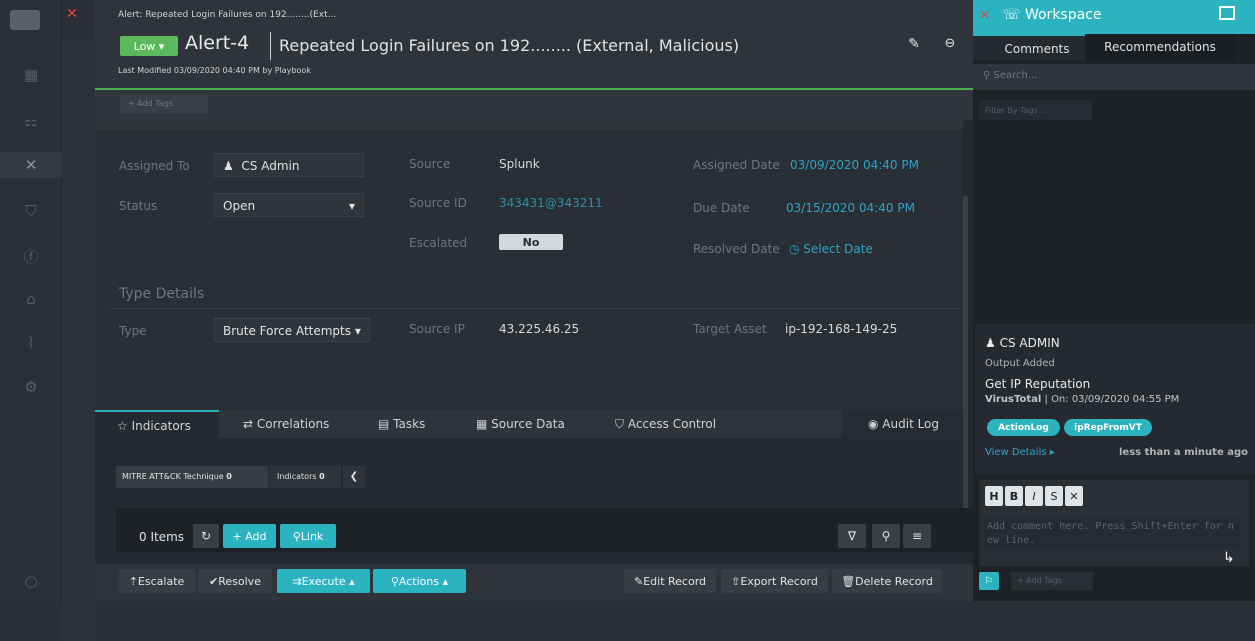  I want to click on incident-response-icon: ✕, so click(31, 165).